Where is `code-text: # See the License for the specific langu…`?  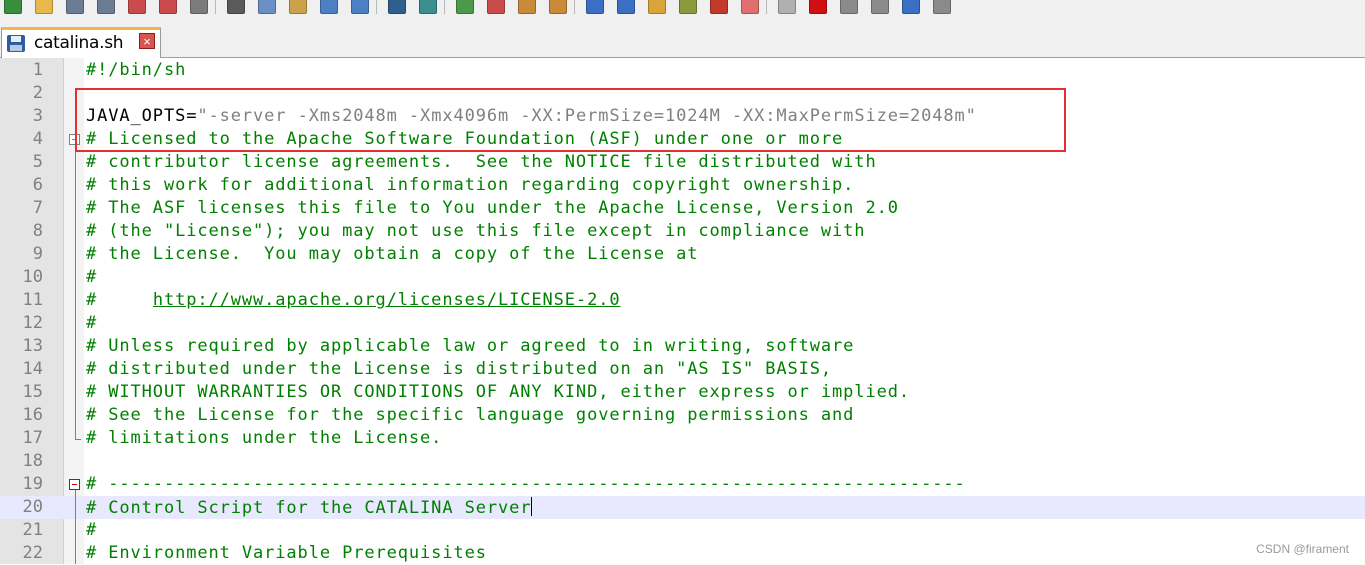 code-text: # See the License for the specific langu… is located at coordinates (470, 415).